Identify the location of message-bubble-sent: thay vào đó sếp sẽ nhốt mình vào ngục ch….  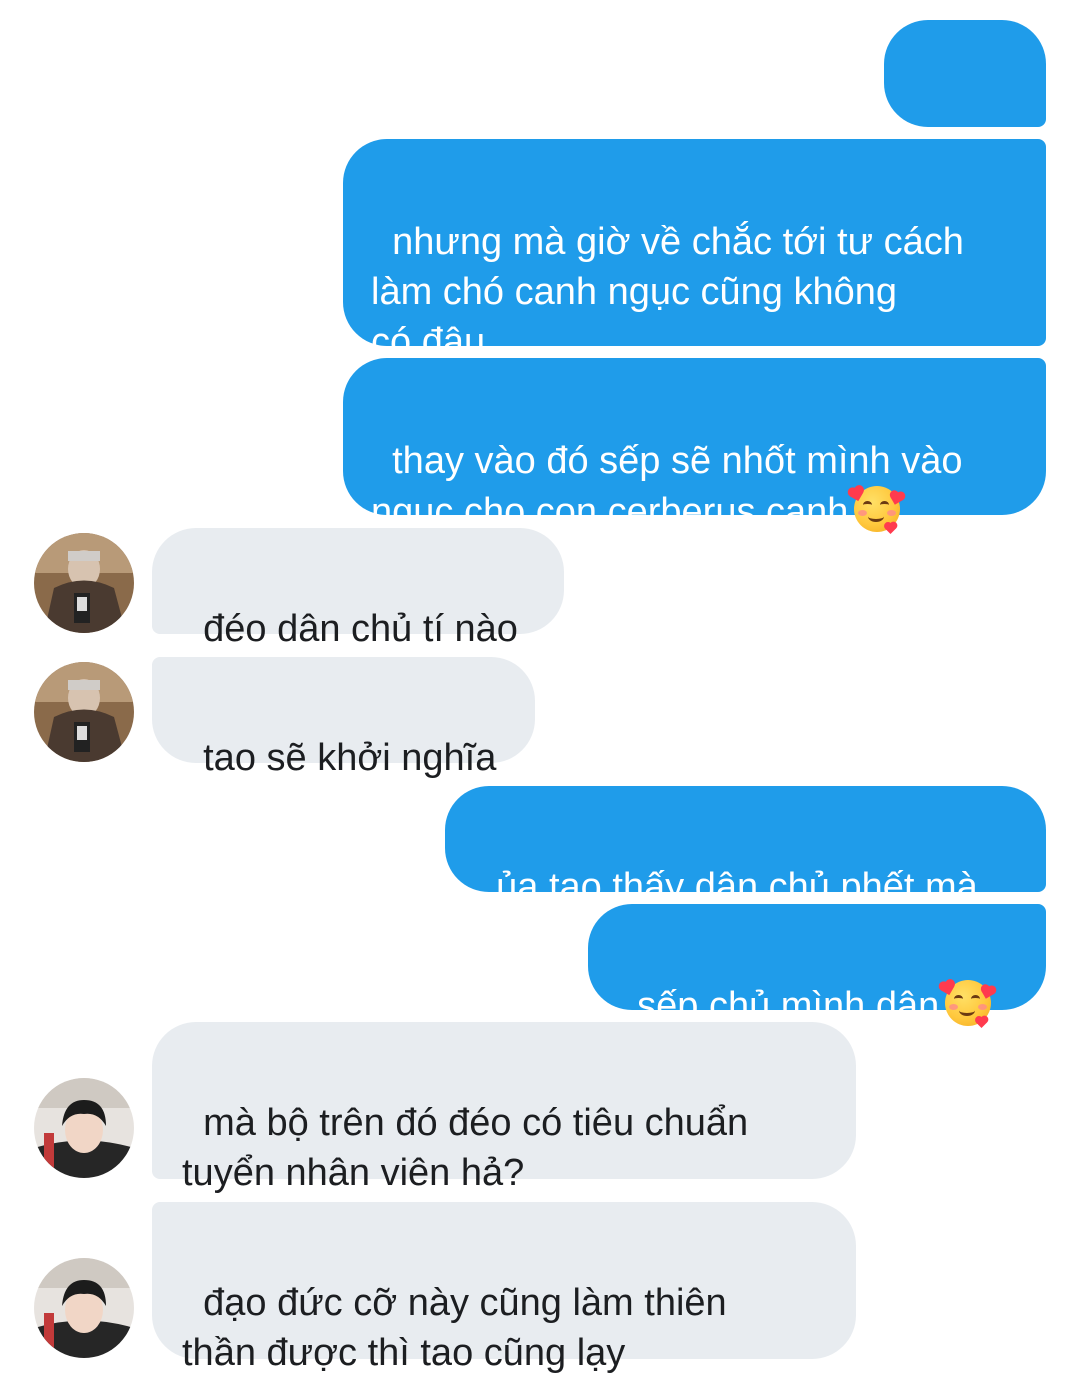
(694, 446).